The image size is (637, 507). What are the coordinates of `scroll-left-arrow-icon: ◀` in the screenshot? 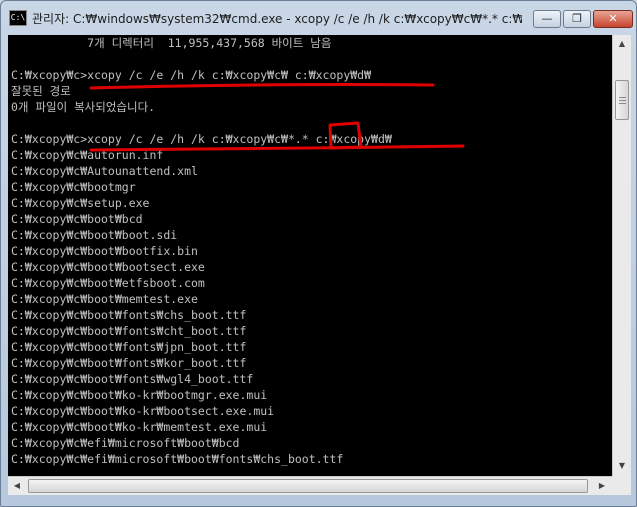 It's located at (17, 486).